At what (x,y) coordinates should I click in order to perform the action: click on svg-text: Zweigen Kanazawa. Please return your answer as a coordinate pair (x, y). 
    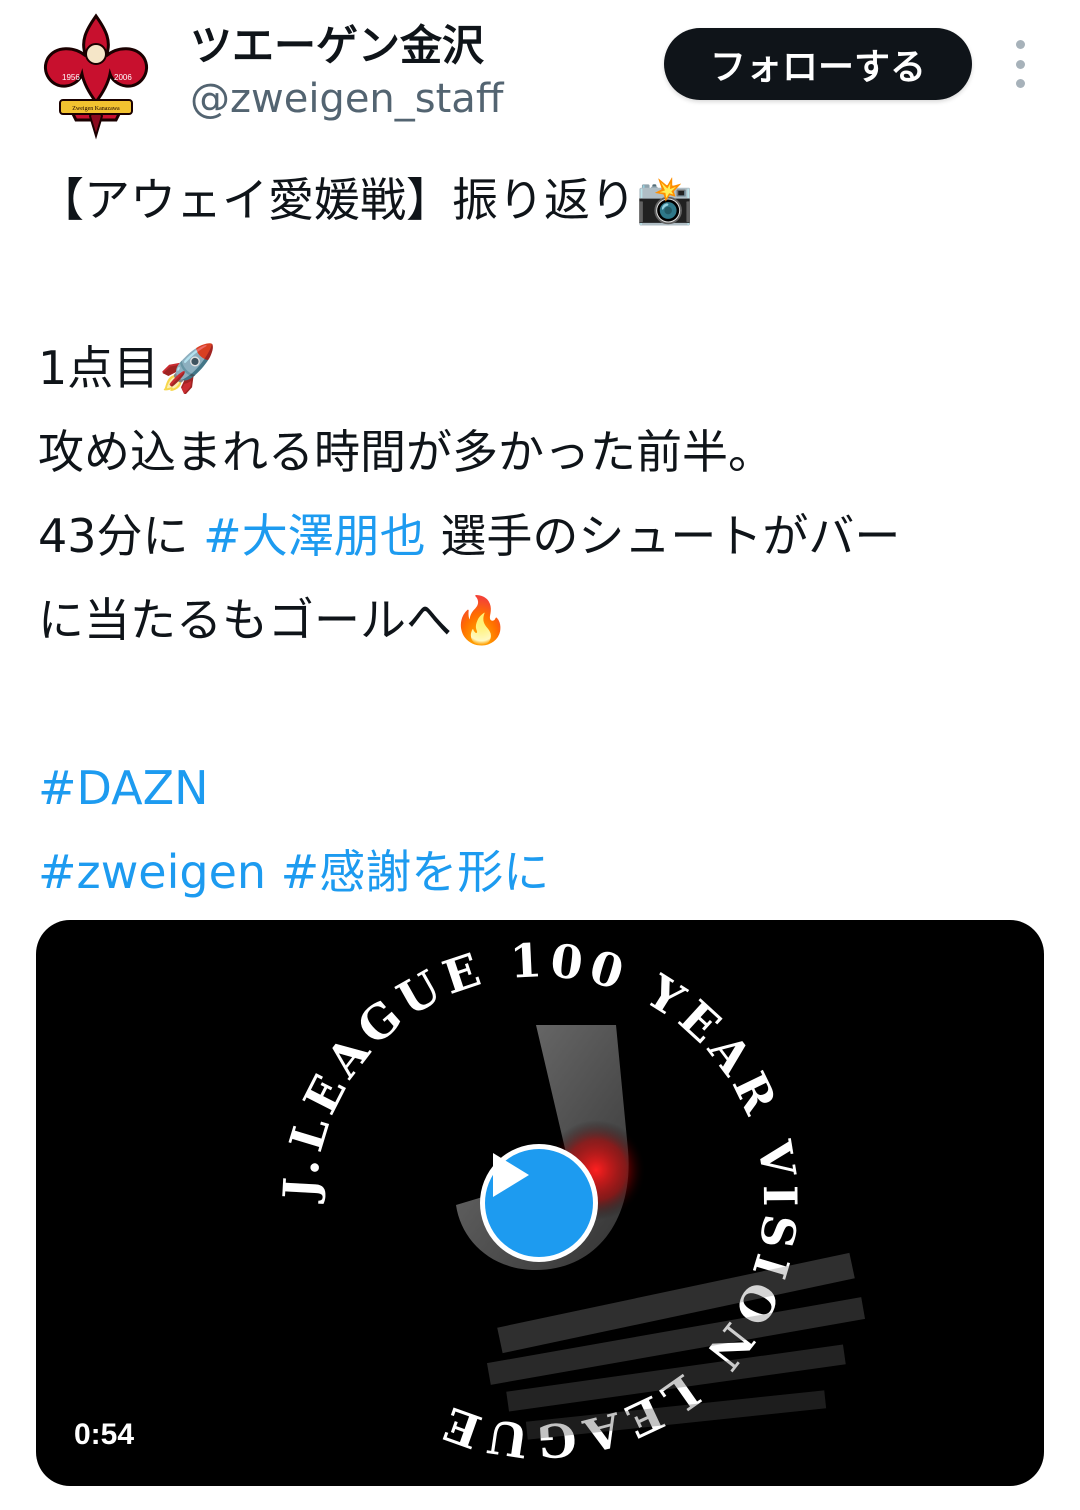
    Looking at the image, I should click on (96, 109).